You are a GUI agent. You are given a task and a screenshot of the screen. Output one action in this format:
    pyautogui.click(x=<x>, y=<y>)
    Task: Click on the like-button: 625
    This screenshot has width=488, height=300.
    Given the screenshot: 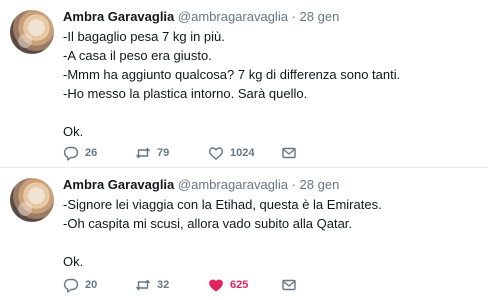 What is the action you would take?
    pyautogui.click(x=228, y=285)
    